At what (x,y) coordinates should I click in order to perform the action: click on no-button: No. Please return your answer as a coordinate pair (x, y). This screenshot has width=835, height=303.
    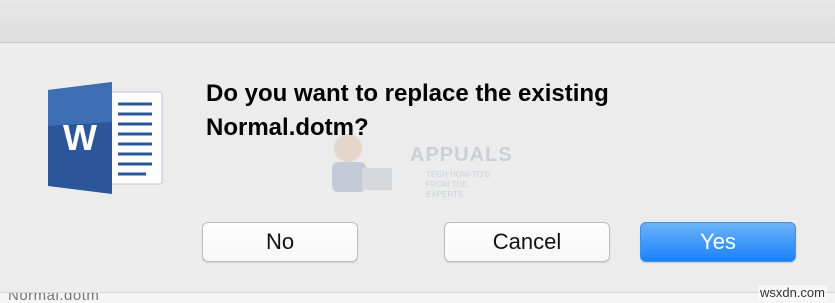
    Looking at the image, I should click on (280, 242).